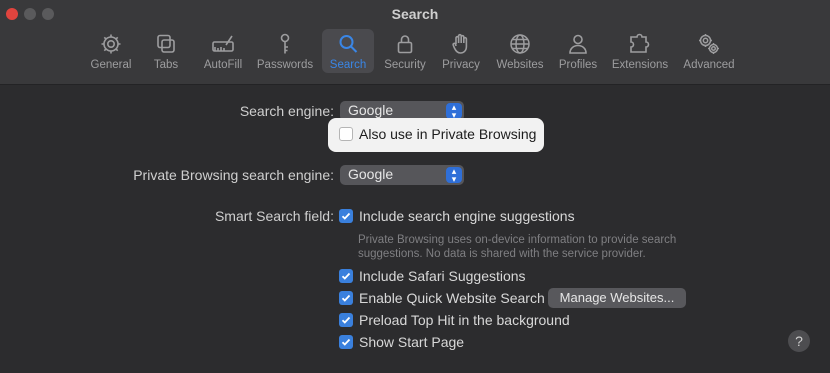 The width and height of the screenshot is (830, 373). I want to click on also-private-label: Also use in Private Browsing, so click(448, 134).